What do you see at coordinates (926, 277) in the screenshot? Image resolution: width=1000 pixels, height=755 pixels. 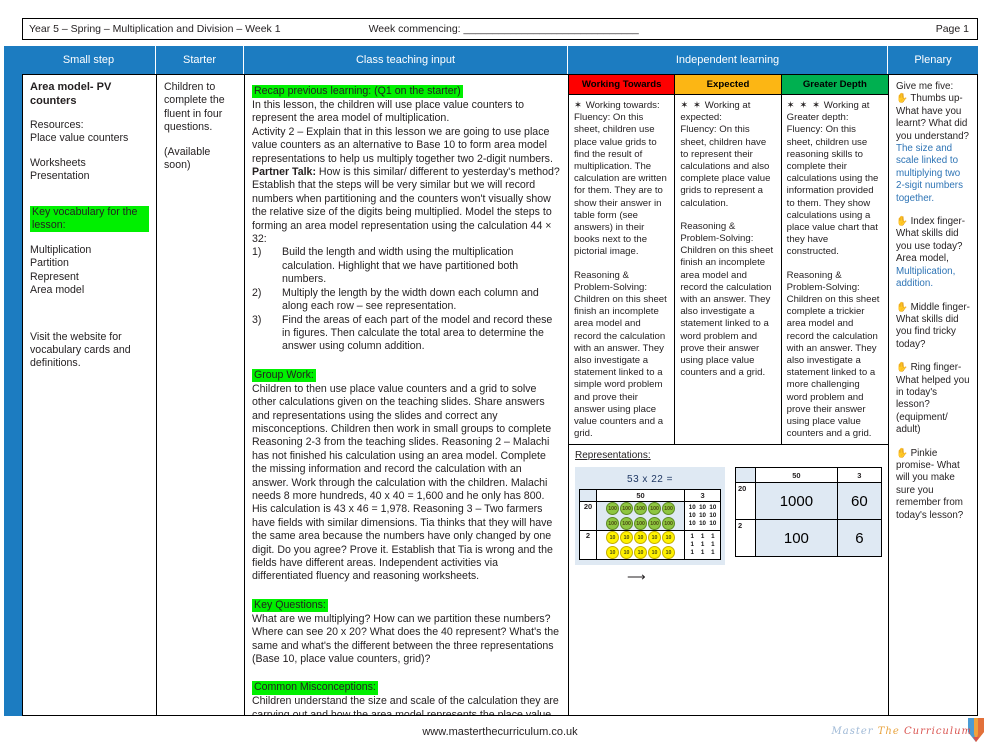 I see `plenary-answer: Multiplication, addition.` at bounding box center [926, 277].